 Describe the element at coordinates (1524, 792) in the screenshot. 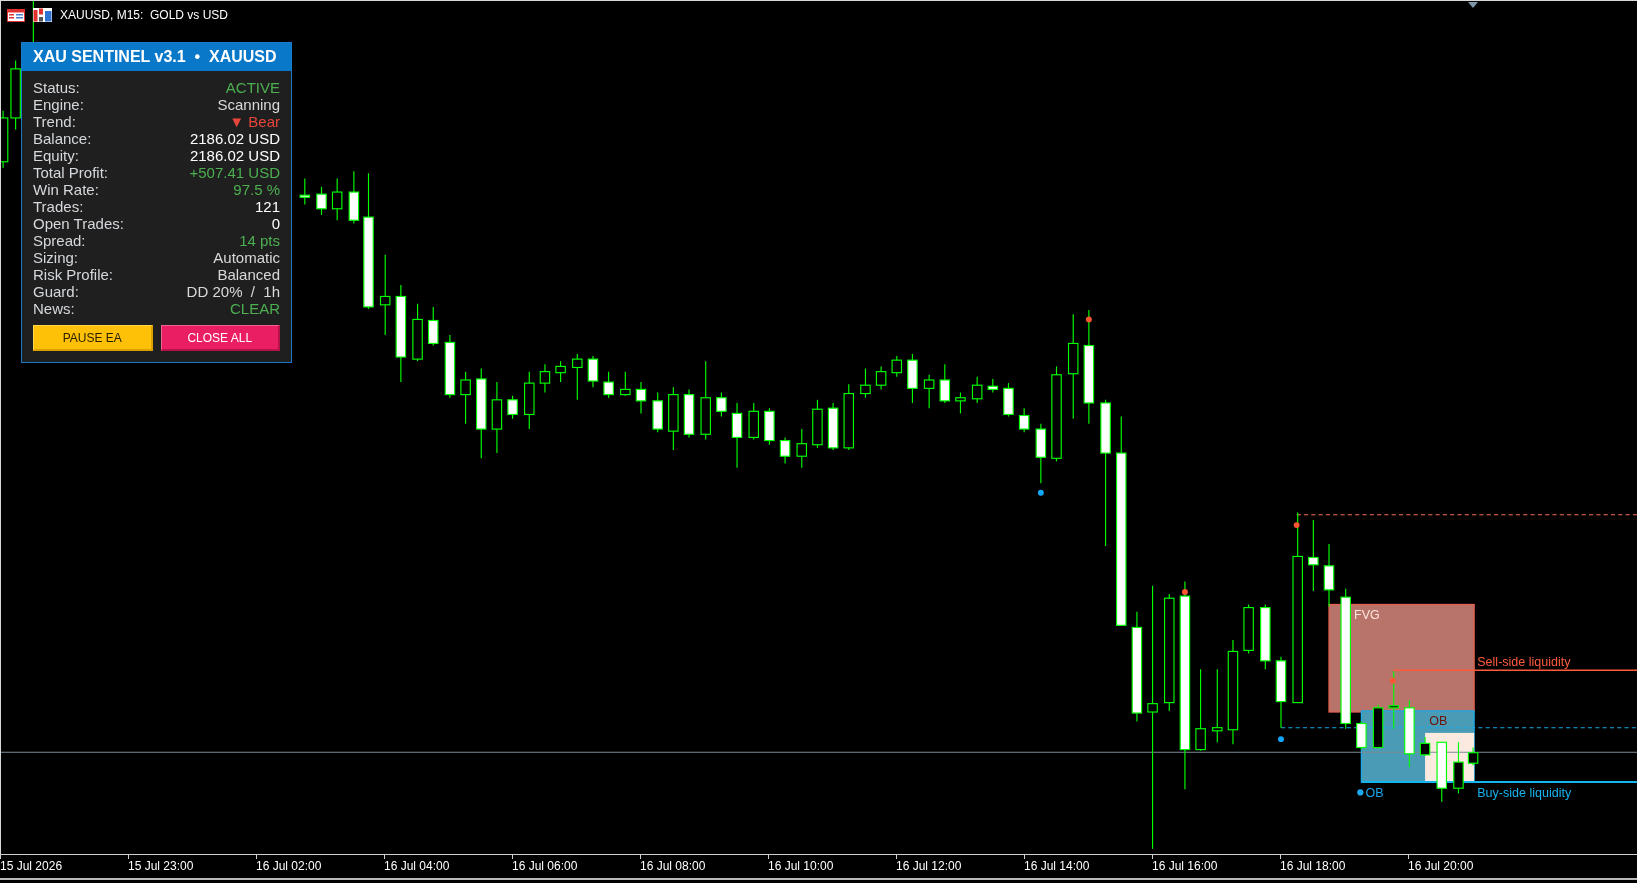

I see `liquidity-label: Buy-side liquidity` at that location.